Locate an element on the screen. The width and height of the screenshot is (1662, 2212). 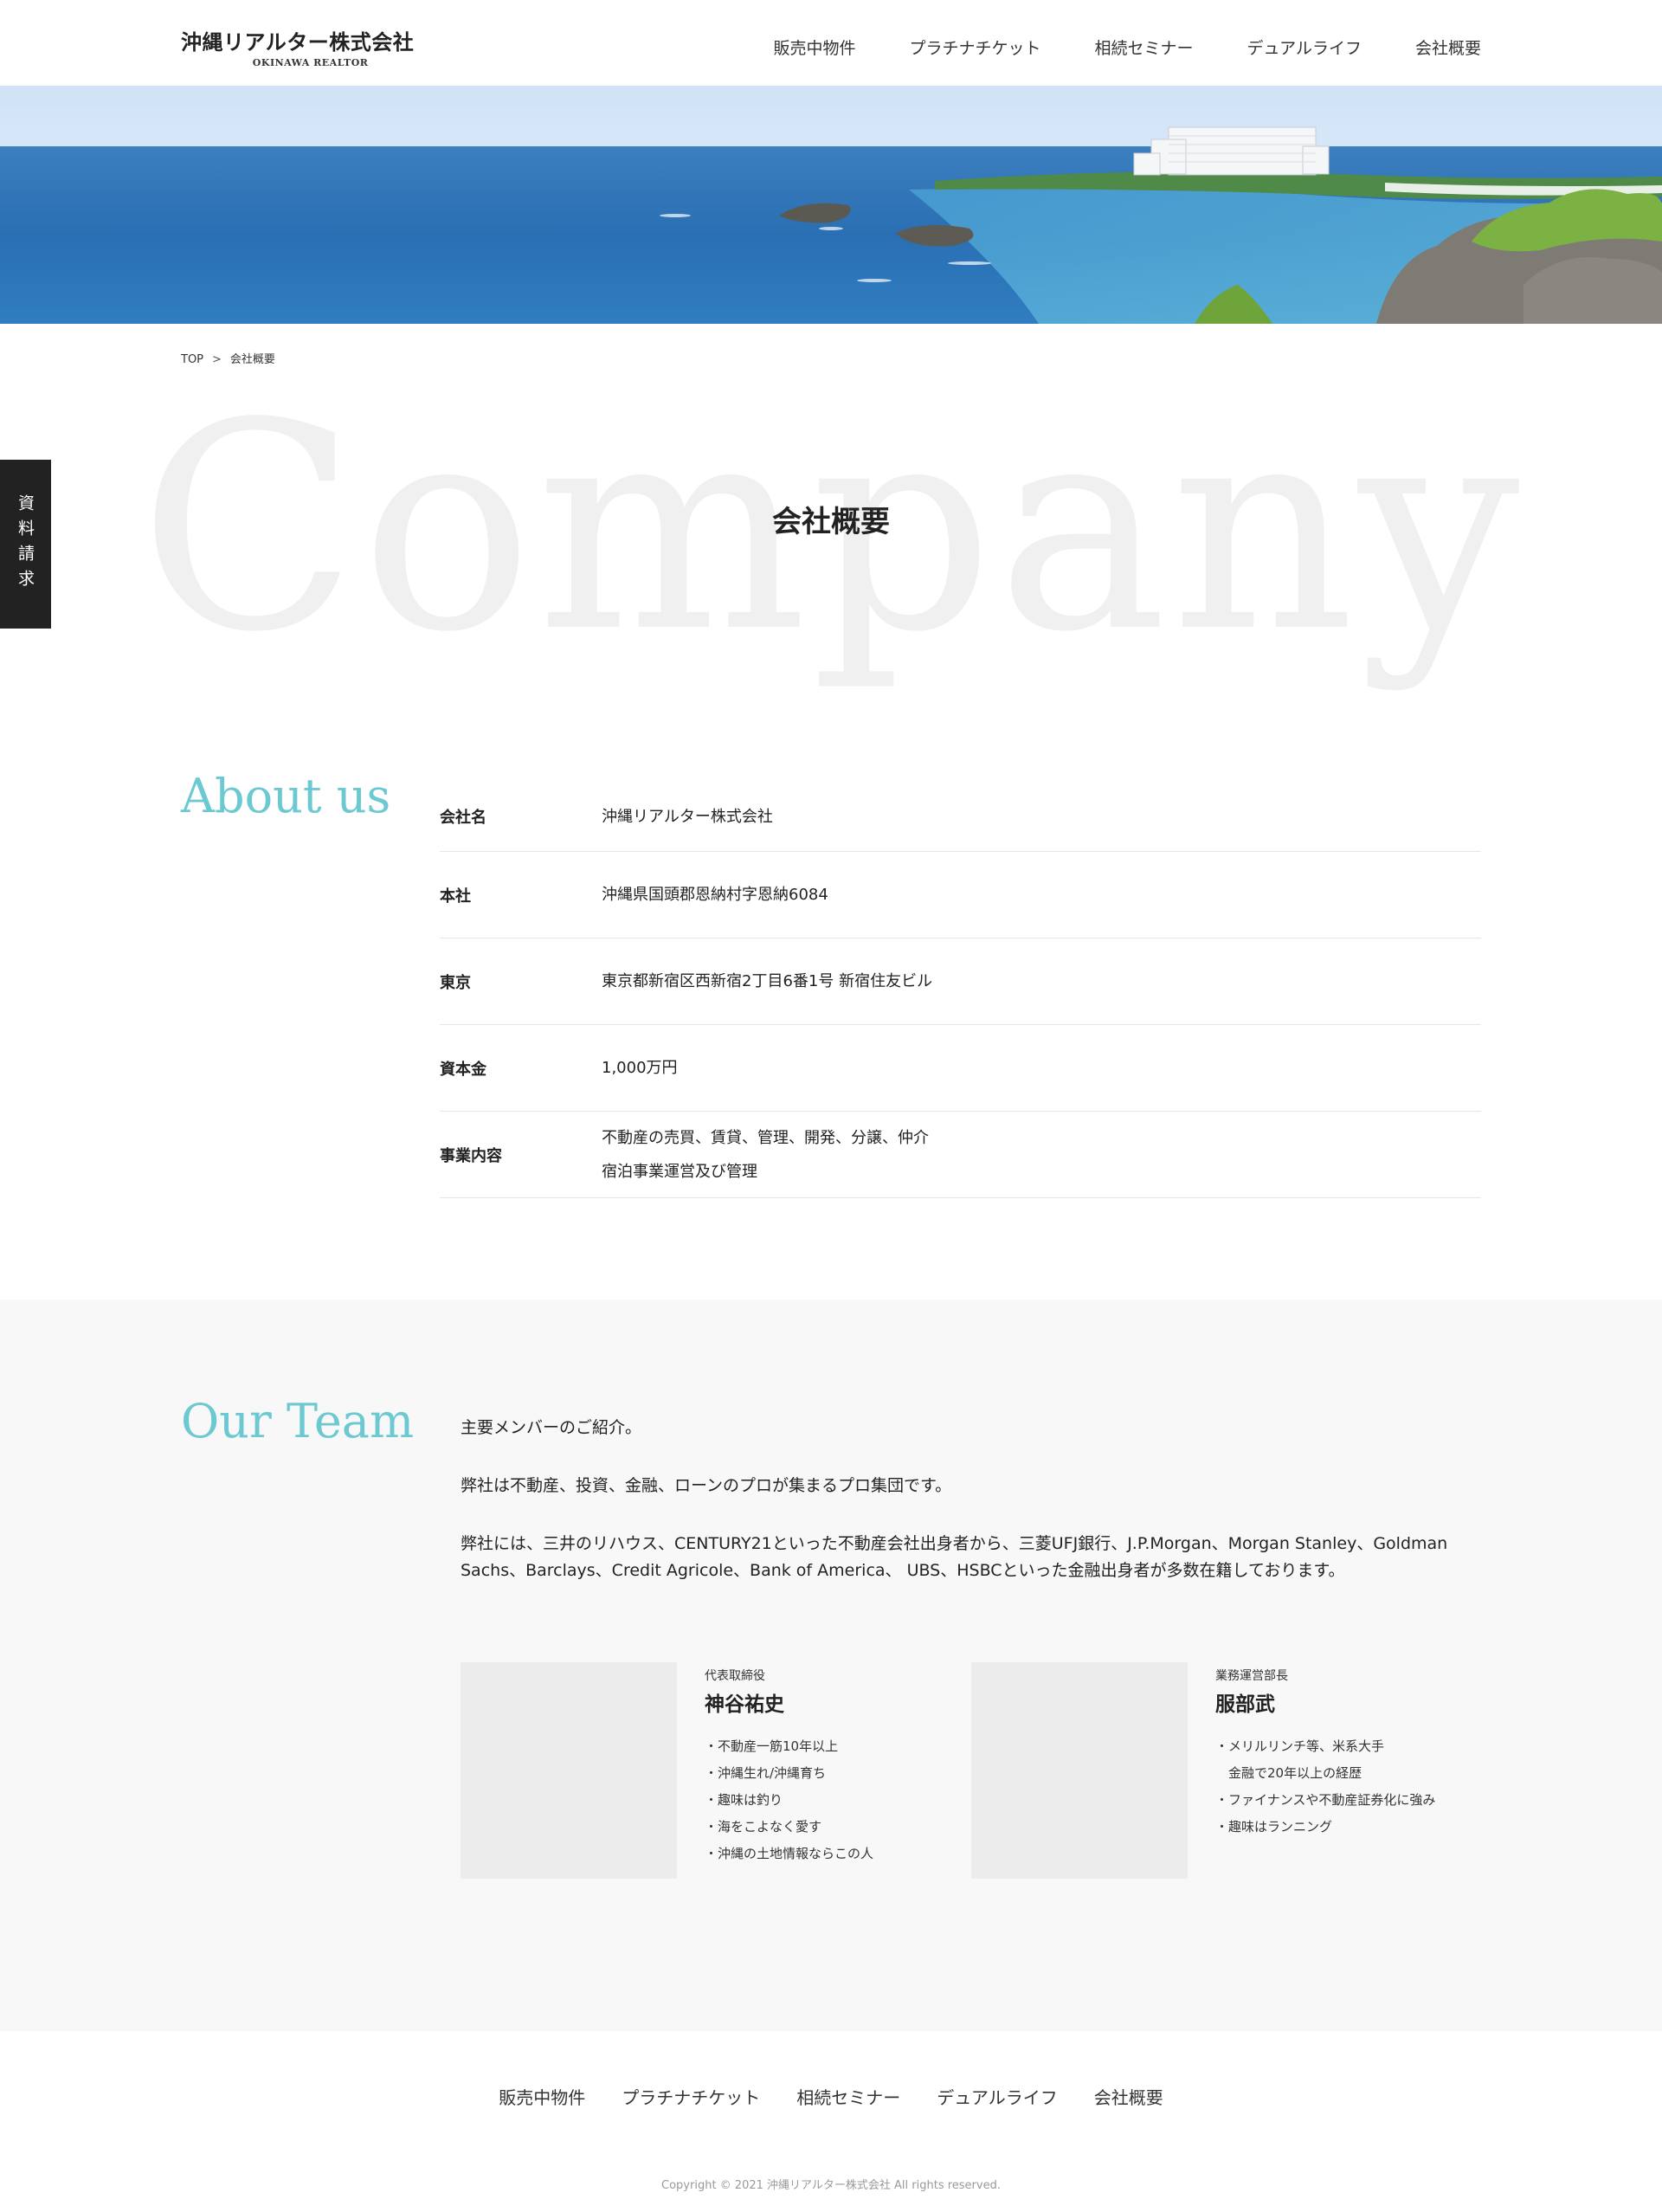
member-point: ・ファイナンスや不動産証券化に強み is located at coordinates (1325, 1800).